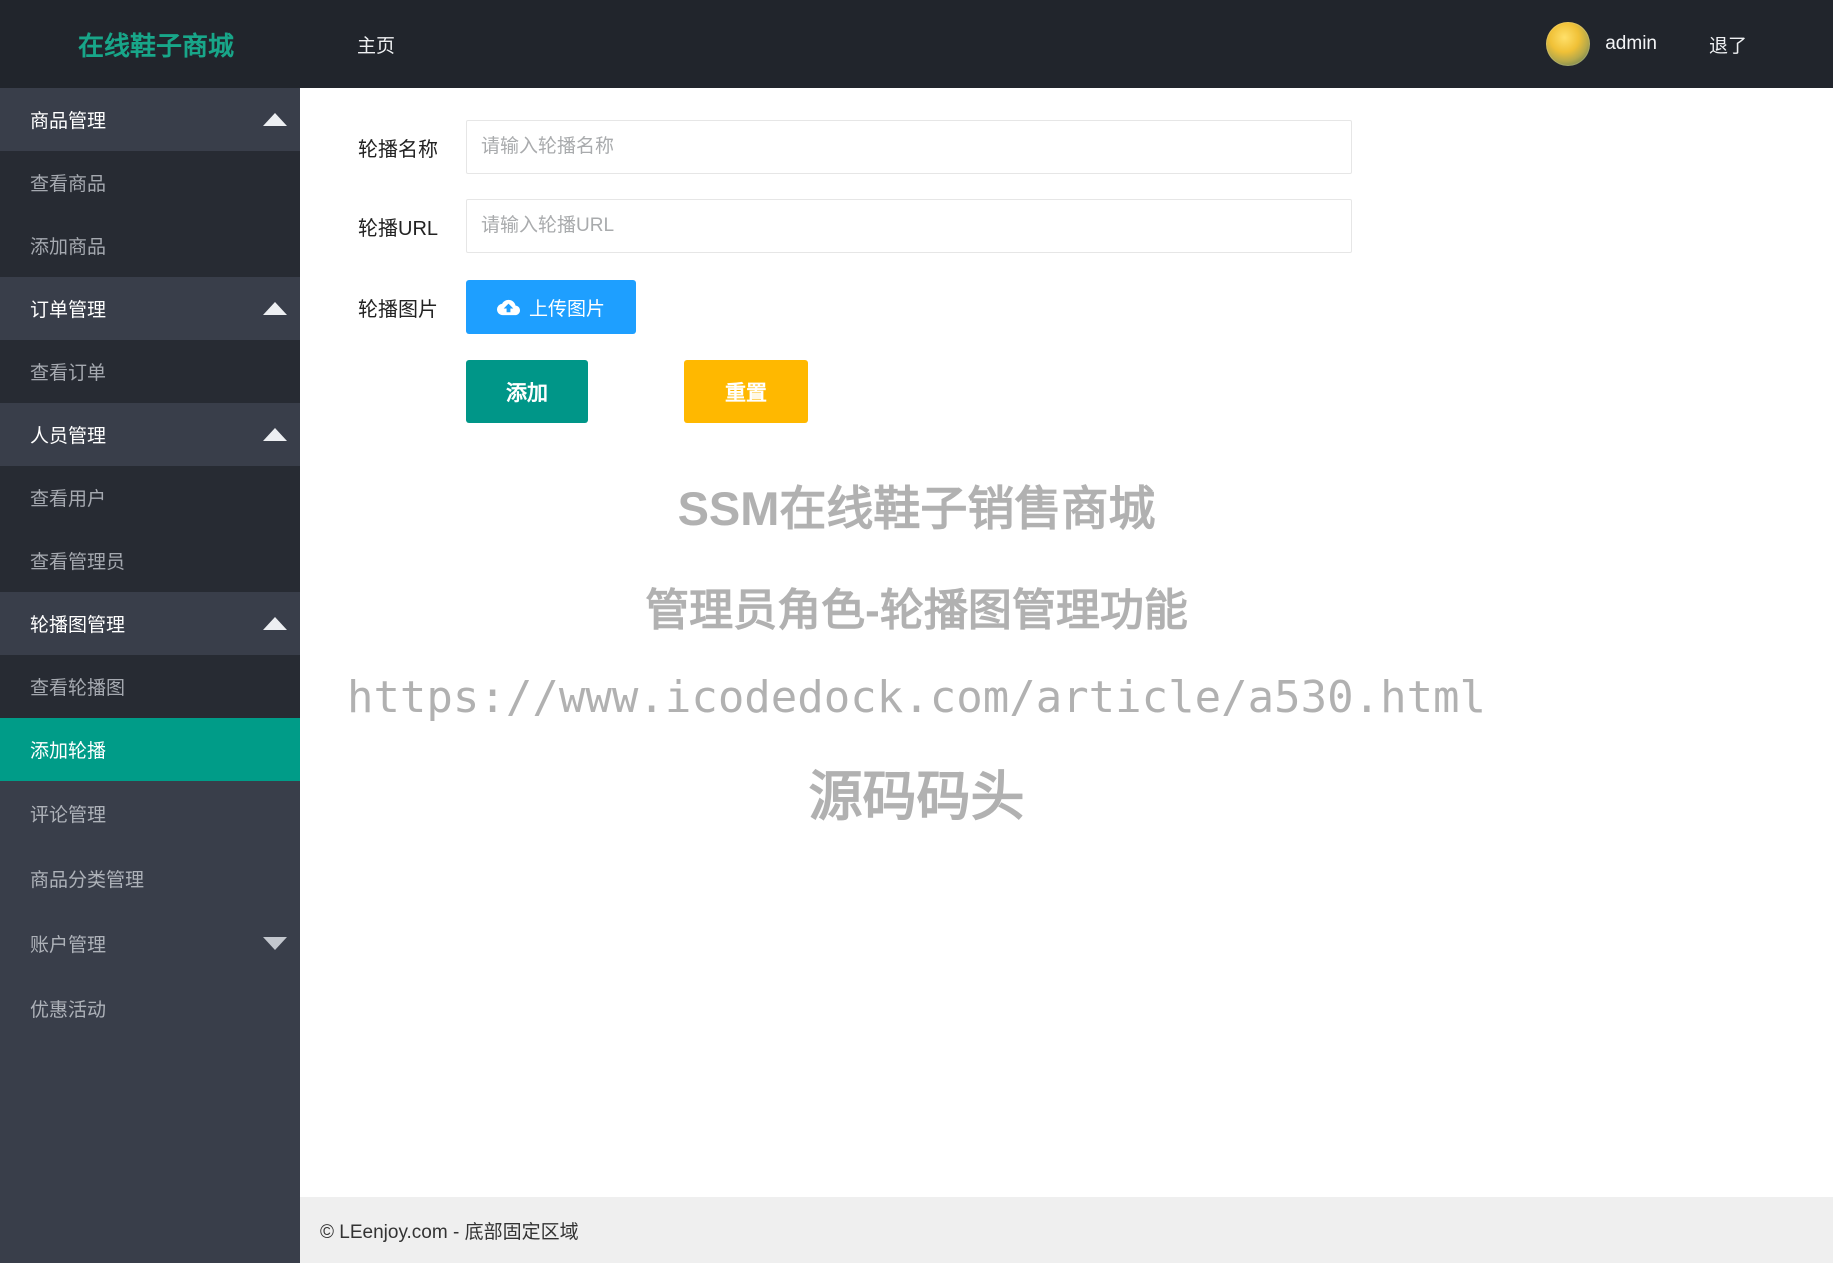 This screenshot has width=1833, height=1263. I want to click on footer-text: © LEenjoy.com - 底部固定区域, so click(449, 1232).